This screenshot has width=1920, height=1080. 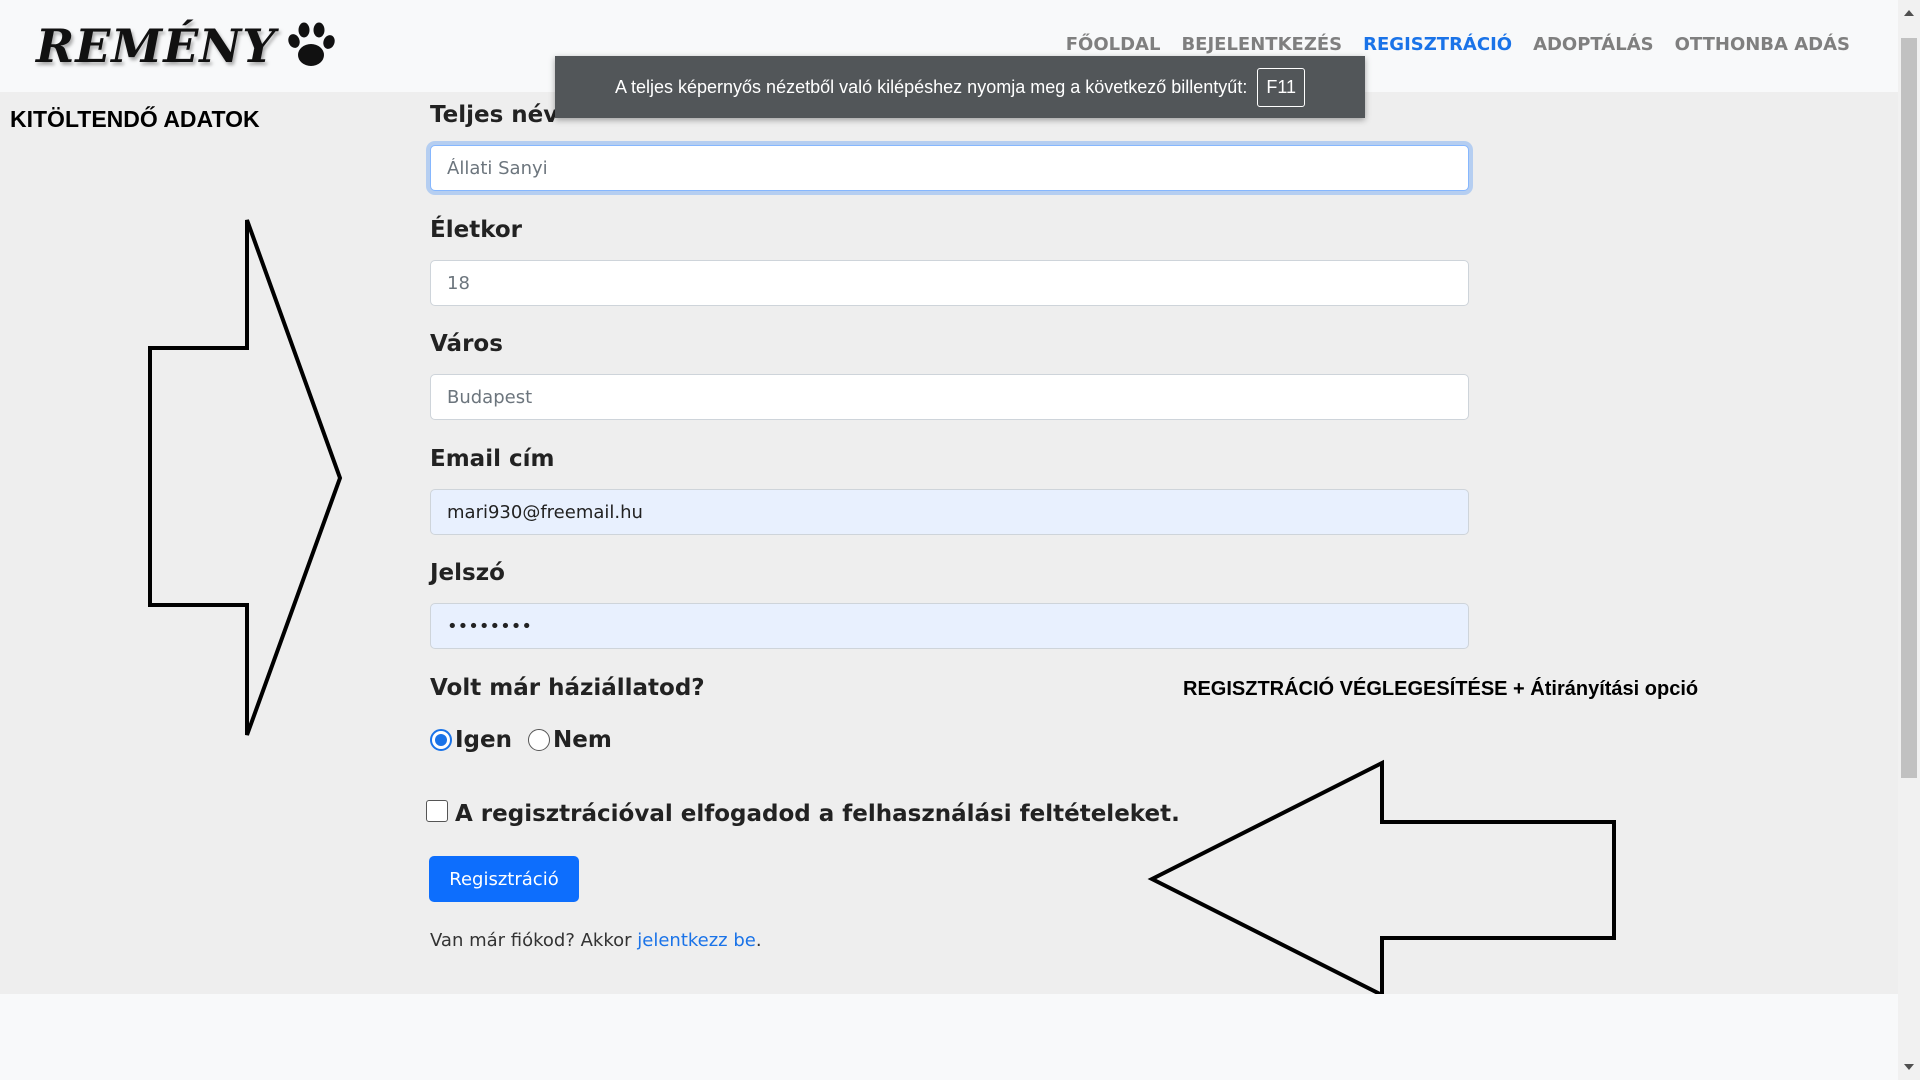 I want to click on login-prefix: Van már fiókod? Akkor, so click(x=534, y=940).